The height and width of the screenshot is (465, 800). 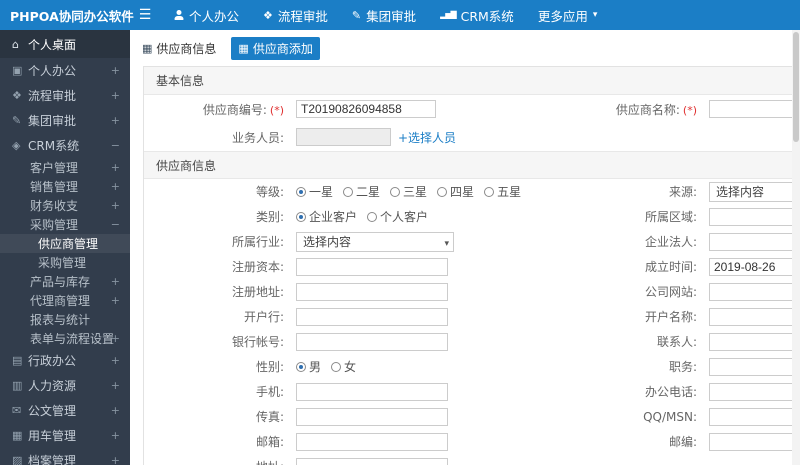 What do you see at coordinates (65, 410) in the screenshot?
I see `sidebar-item-document-mgmt: ✉ 公文管理 +` at bounding box center [65, 410].